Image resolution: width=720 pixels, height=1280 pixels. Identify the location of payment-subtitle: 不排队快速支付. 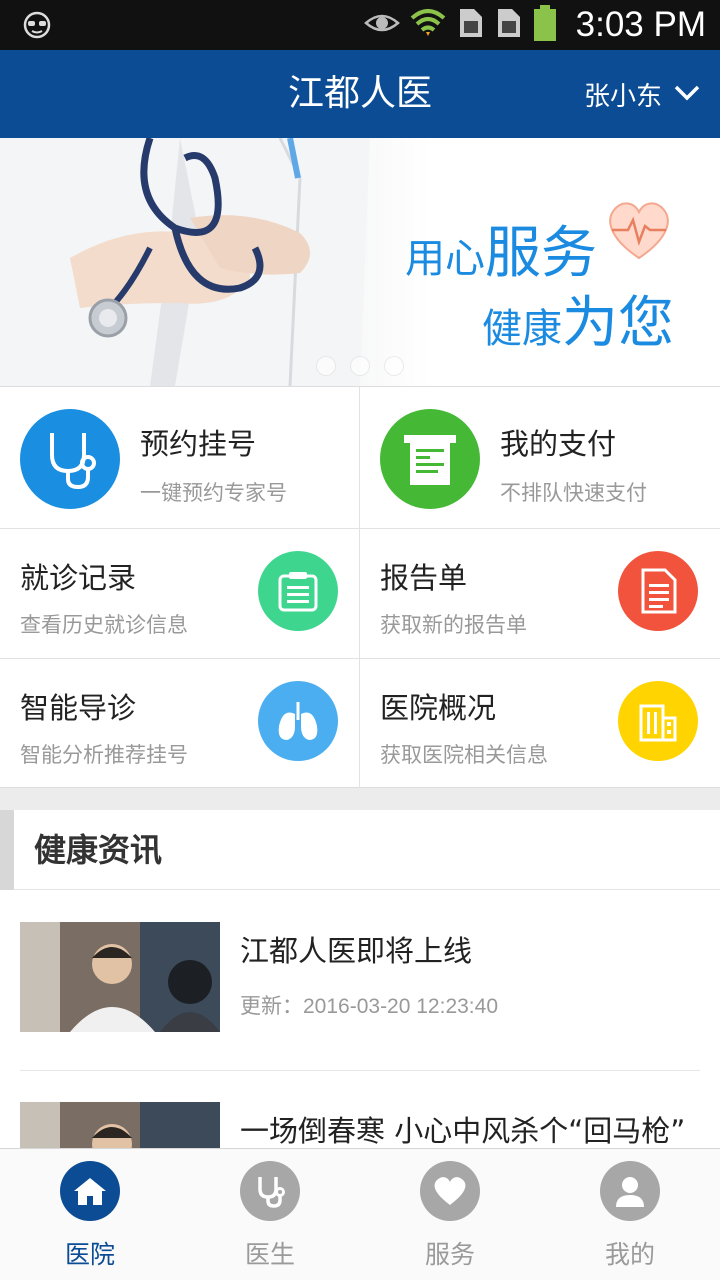
(573, 493).